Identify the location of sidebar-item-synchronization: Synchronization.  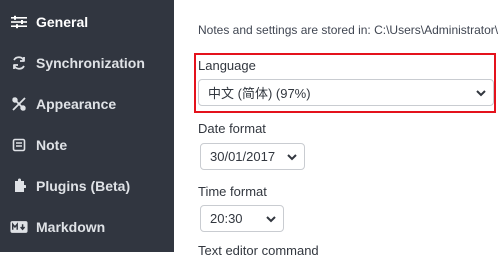
(87, 63).